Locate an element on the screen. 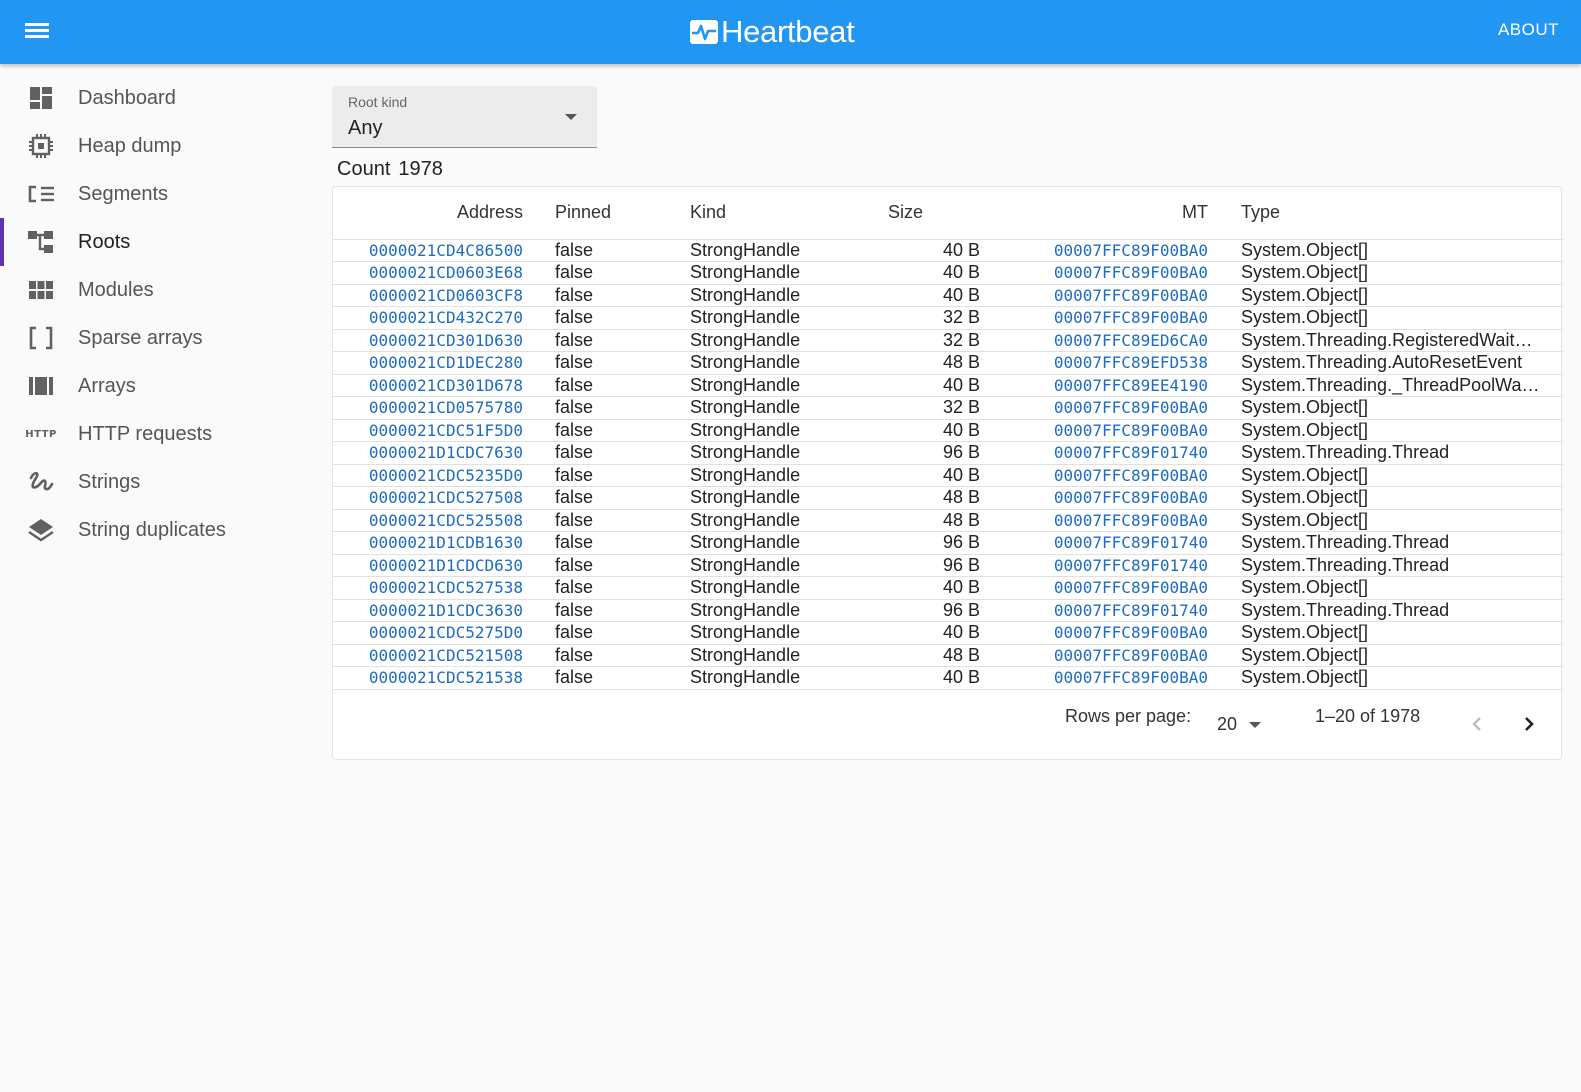  address-link: 0000021CD0603E68 is located at coordinates (446, 272).